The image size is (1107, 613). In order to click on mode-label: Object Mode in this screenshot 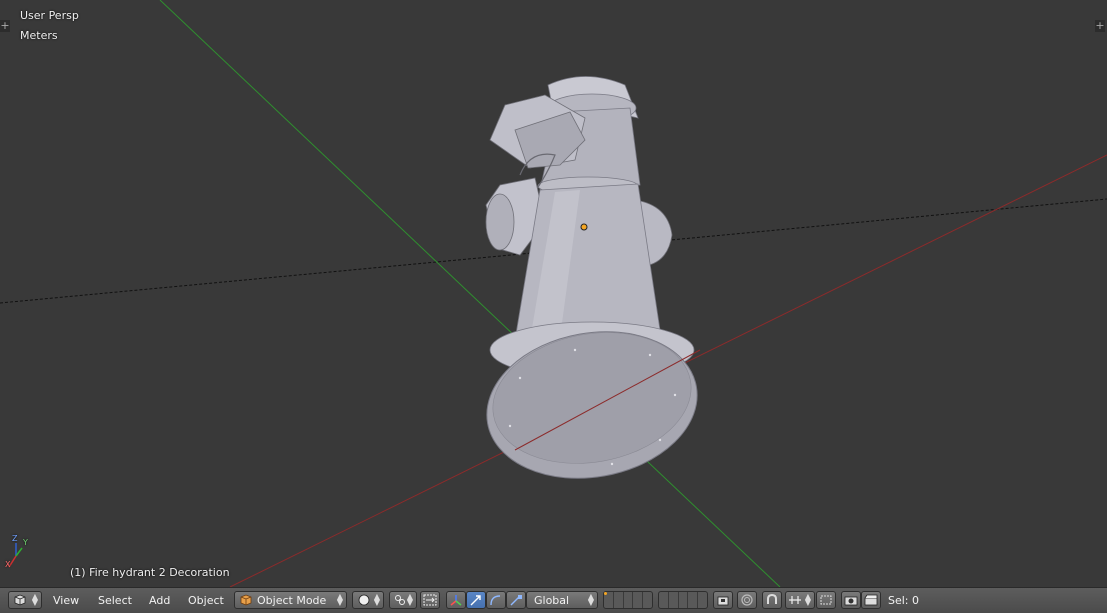, I will do `click(292, 600)`.